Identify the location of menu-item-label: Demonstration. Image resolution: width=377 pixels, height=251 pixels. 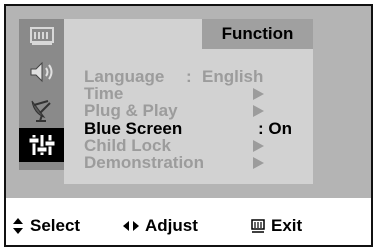
(144, 162).